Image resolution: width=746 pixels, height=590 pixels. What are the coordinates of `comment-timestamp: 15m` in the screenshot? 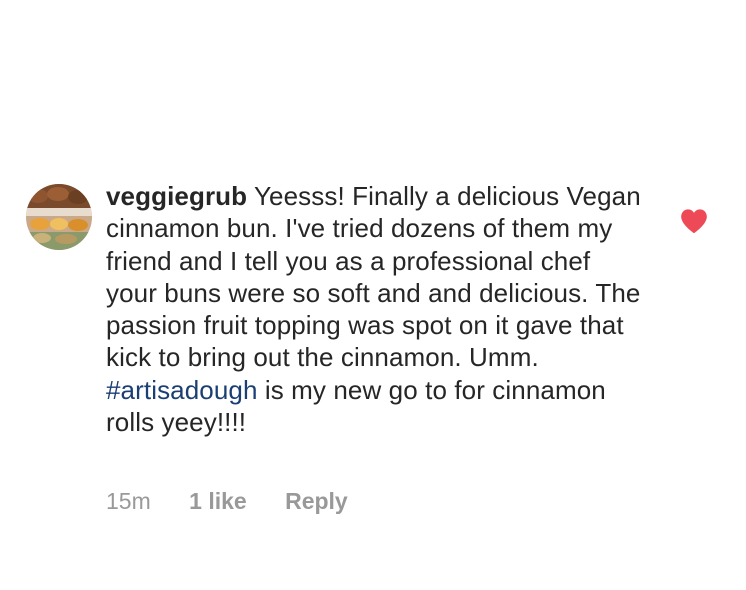 It's located at (128, 501).